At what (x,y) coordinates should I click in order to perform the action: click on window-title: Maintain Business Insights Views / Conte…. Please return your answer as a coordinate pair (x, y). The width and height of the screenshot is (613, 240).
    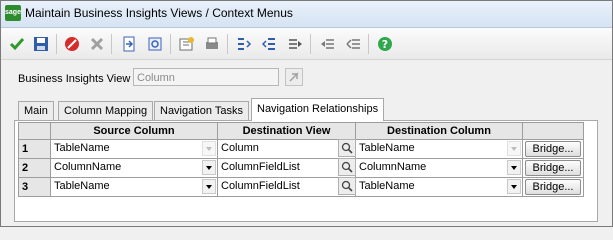
    Looking at the image, I should click on (159, 13).